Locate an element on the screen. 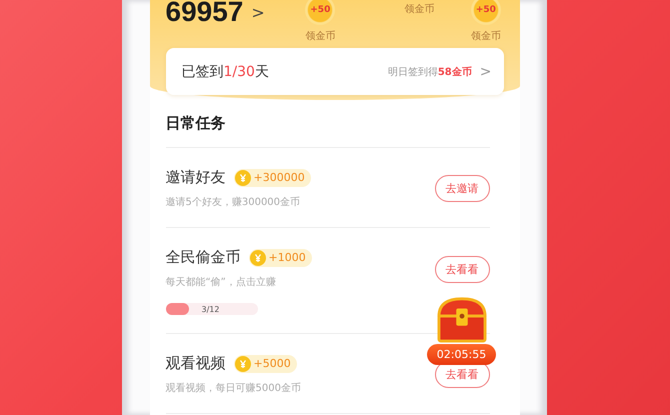 The image size is (670, 415). signin-reward: 明日签到得58金币 is located at coordinates (430, 72).